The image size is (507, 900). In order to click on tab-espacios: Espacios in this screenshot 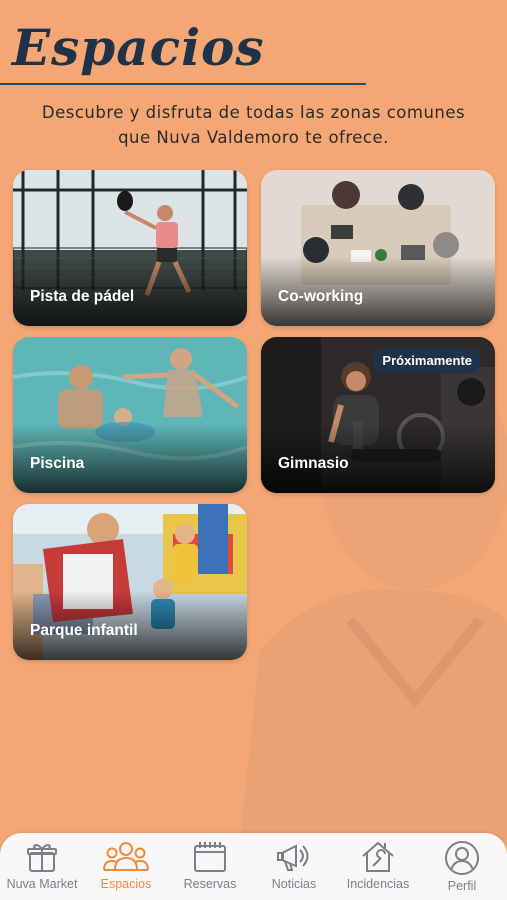, I will do `click(126, 866)`.